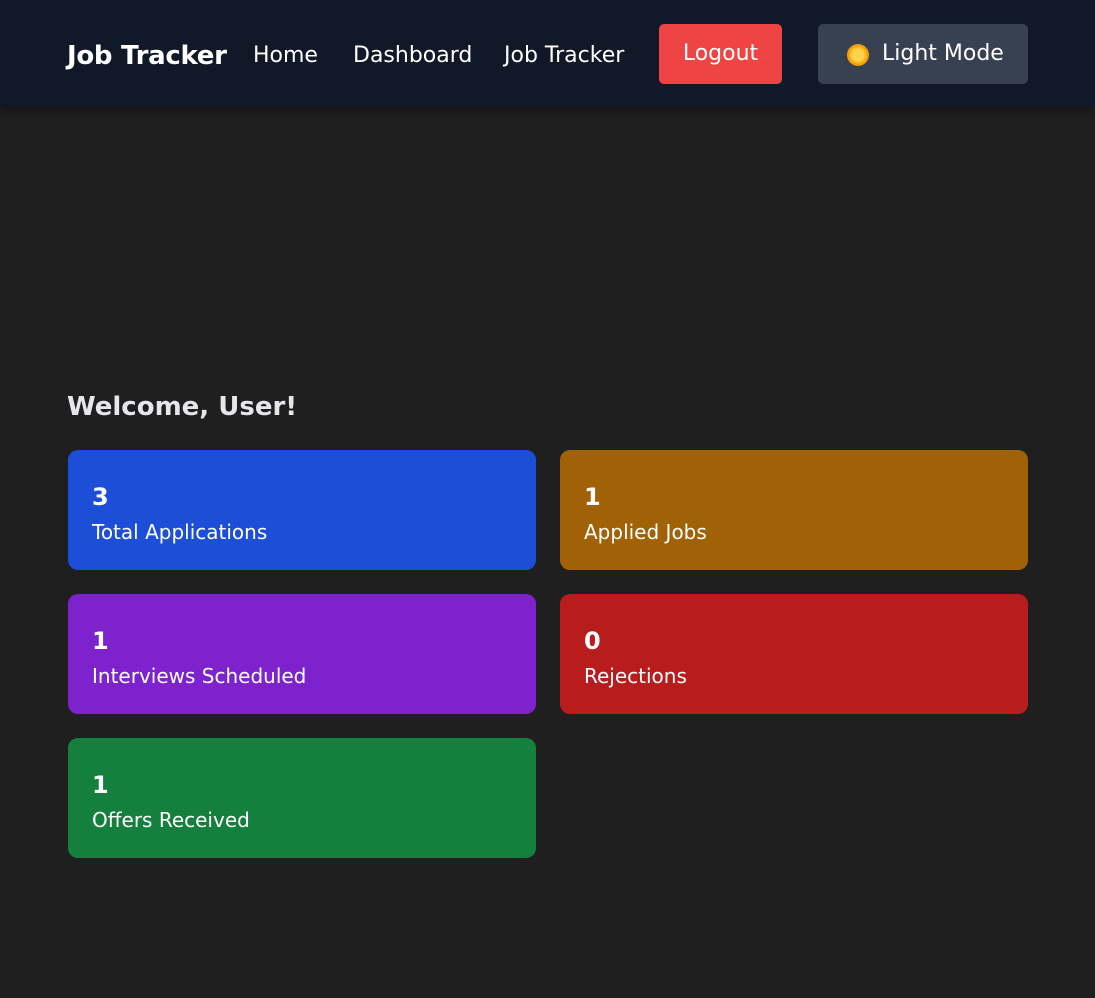 The height and width of the screenshot is (998, 1095). Describe the element at coordinates (285, 56) in the screenshot. I see `nav-link-home: Home` at that location.